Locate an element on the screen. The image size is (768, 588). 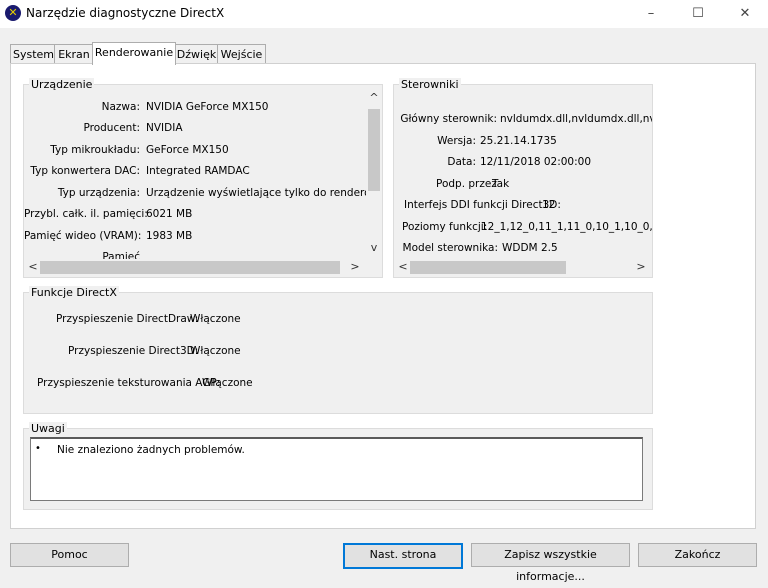
drivers-horizontal-thumb is located at coordinates (488, 267).